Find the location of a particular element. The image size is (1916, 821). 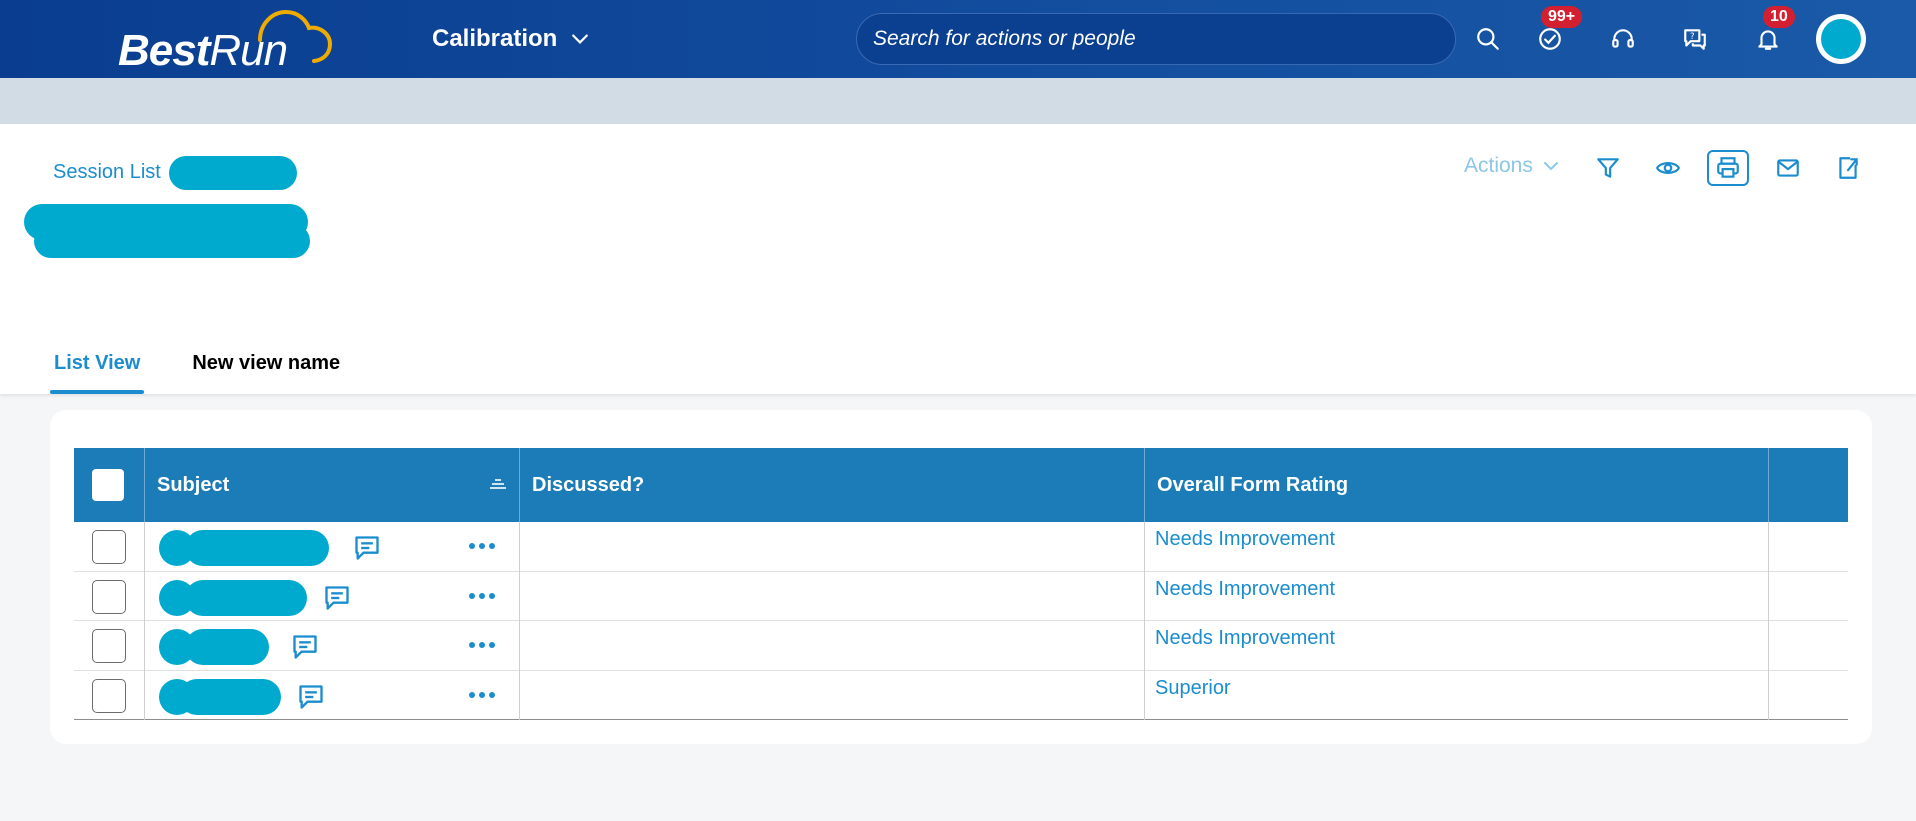

tab-list-view: List View is located at coordinates (97, 359).